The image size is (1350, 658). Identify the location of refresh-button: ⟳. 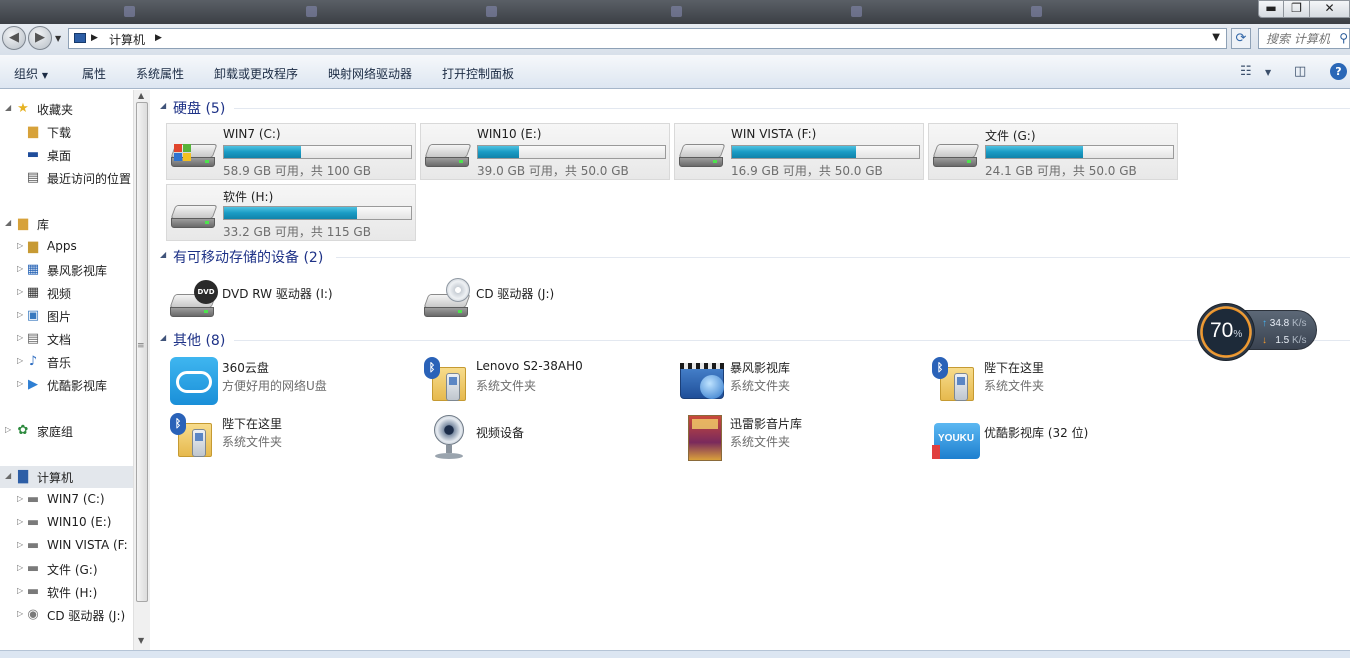
(1241, 38).